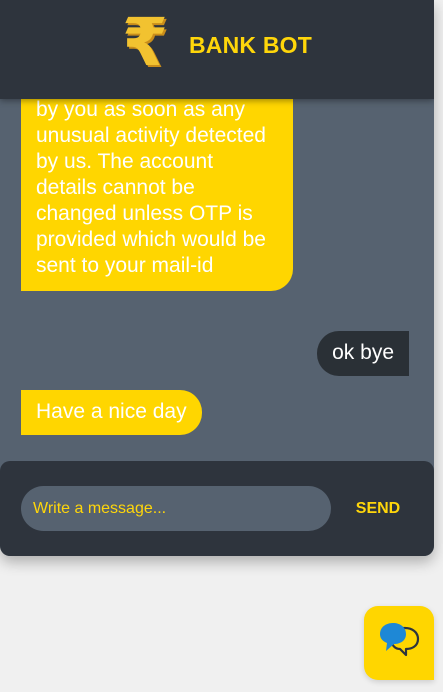  I want to click on chat-header: ₹ BANK BOT, so click(217, 49).